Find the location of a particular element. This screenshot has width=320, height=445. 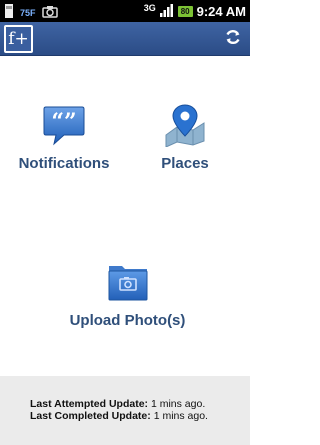

upload-photos-tile: Upload Photo(s) is located at coordinates (127, 294).